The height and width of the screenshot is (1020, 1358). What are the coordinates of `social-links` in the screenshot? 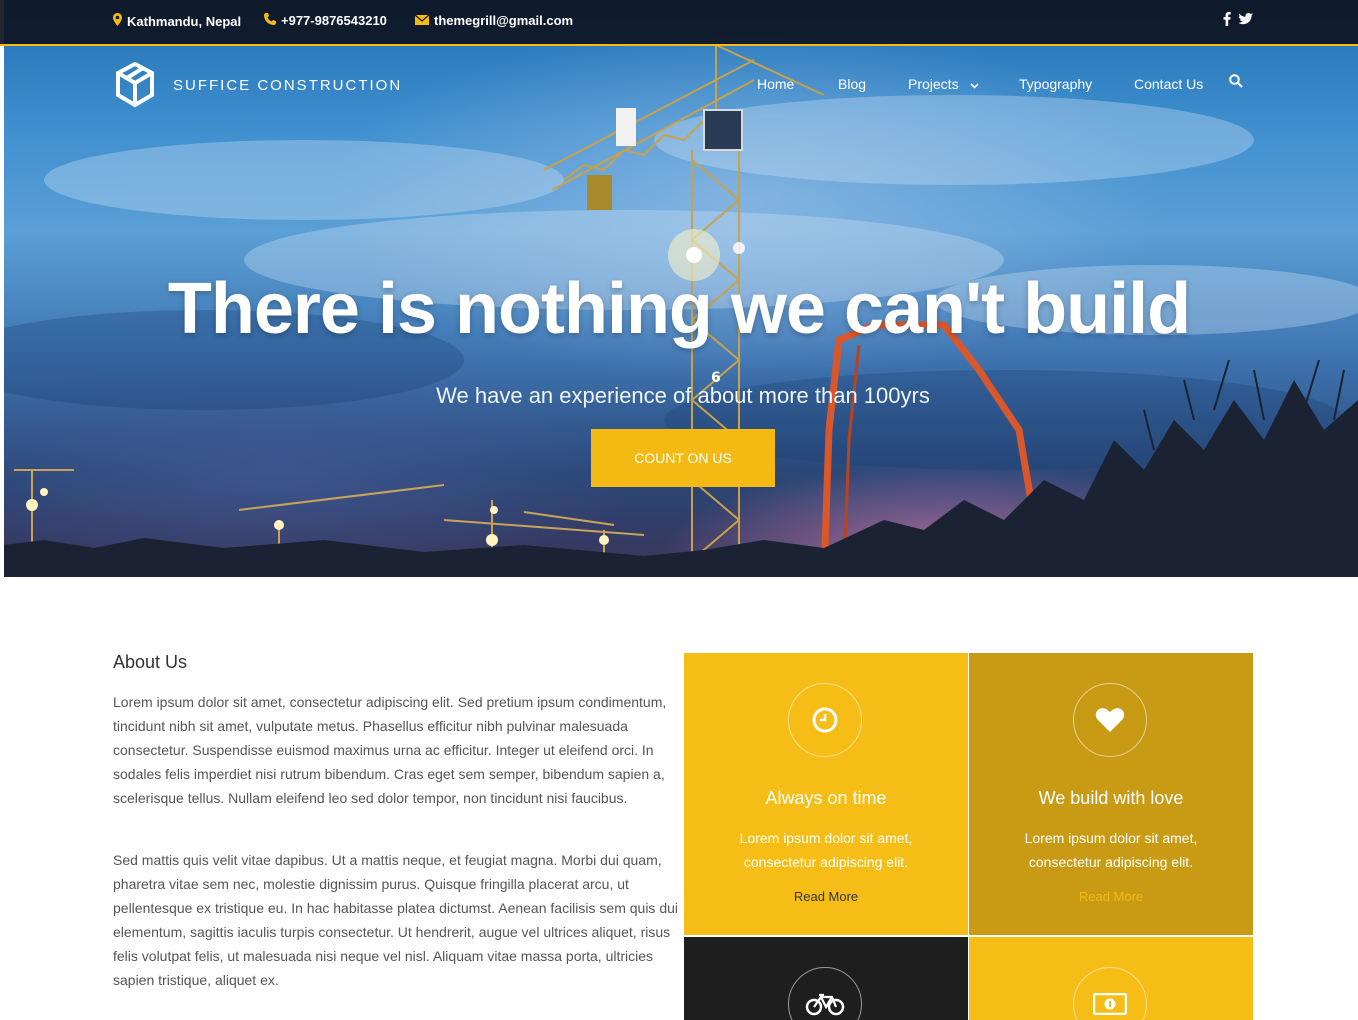 It's located at (1238, 20).